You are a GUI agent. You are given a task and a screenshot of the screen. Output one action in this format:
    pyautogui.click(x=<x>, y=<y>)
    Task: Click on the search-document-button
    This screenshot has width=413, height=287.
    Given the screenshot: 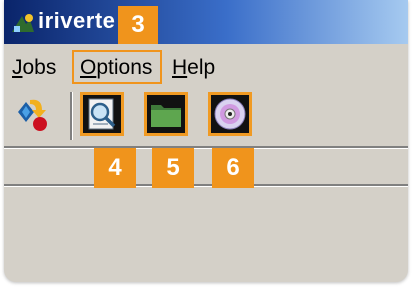 What is the action you would take?
    pyautogui.click(x=102, y=114)
    